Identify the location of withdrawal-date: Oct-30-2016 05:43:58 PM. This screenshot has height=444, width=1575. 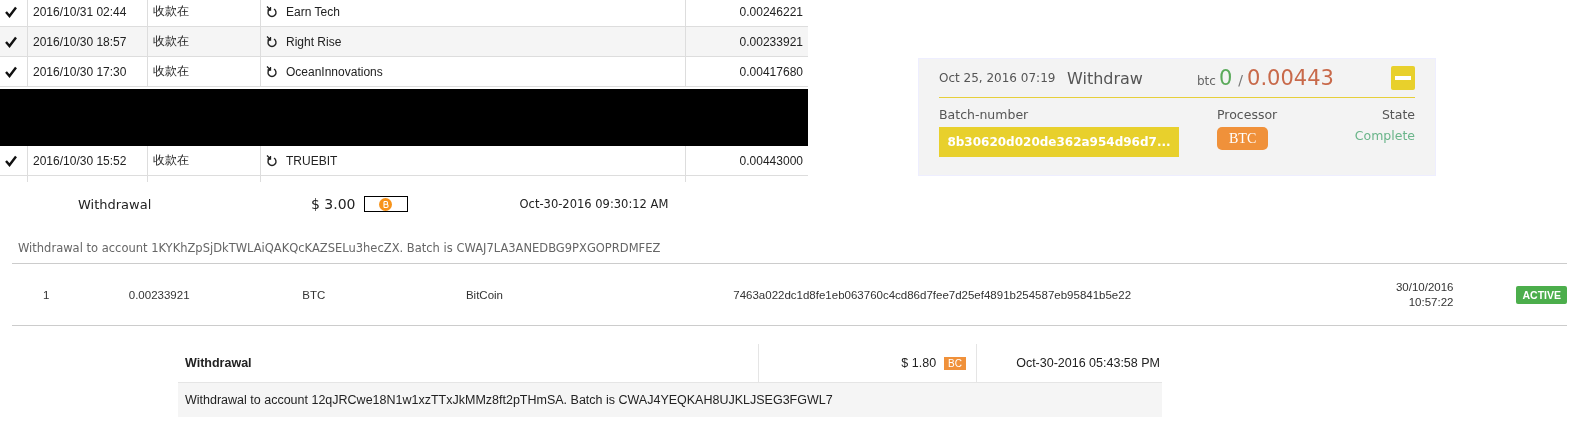
(1088, 363).